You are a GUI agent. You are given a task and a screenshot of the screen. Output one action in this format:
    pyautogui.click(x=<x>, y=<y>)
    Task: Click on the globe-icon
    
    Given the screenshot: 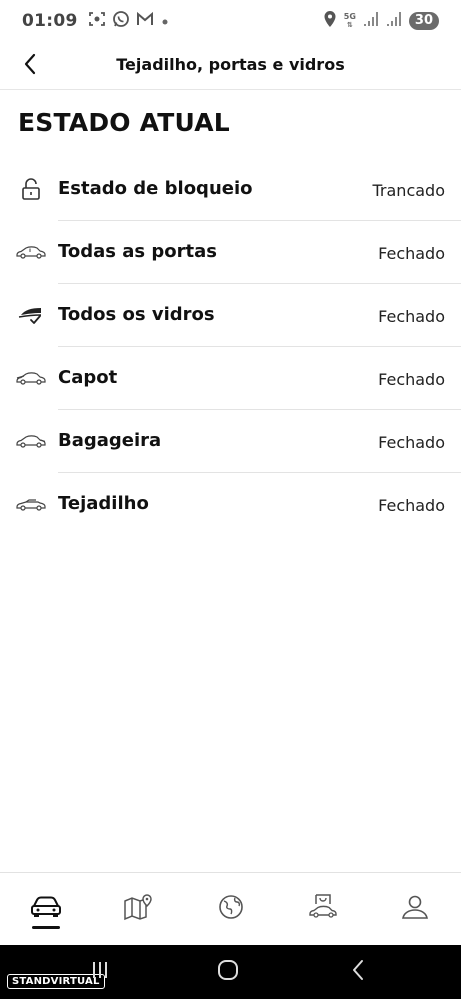 What is the action you would take?
    pyautogui.click(x=231, y=909)
    